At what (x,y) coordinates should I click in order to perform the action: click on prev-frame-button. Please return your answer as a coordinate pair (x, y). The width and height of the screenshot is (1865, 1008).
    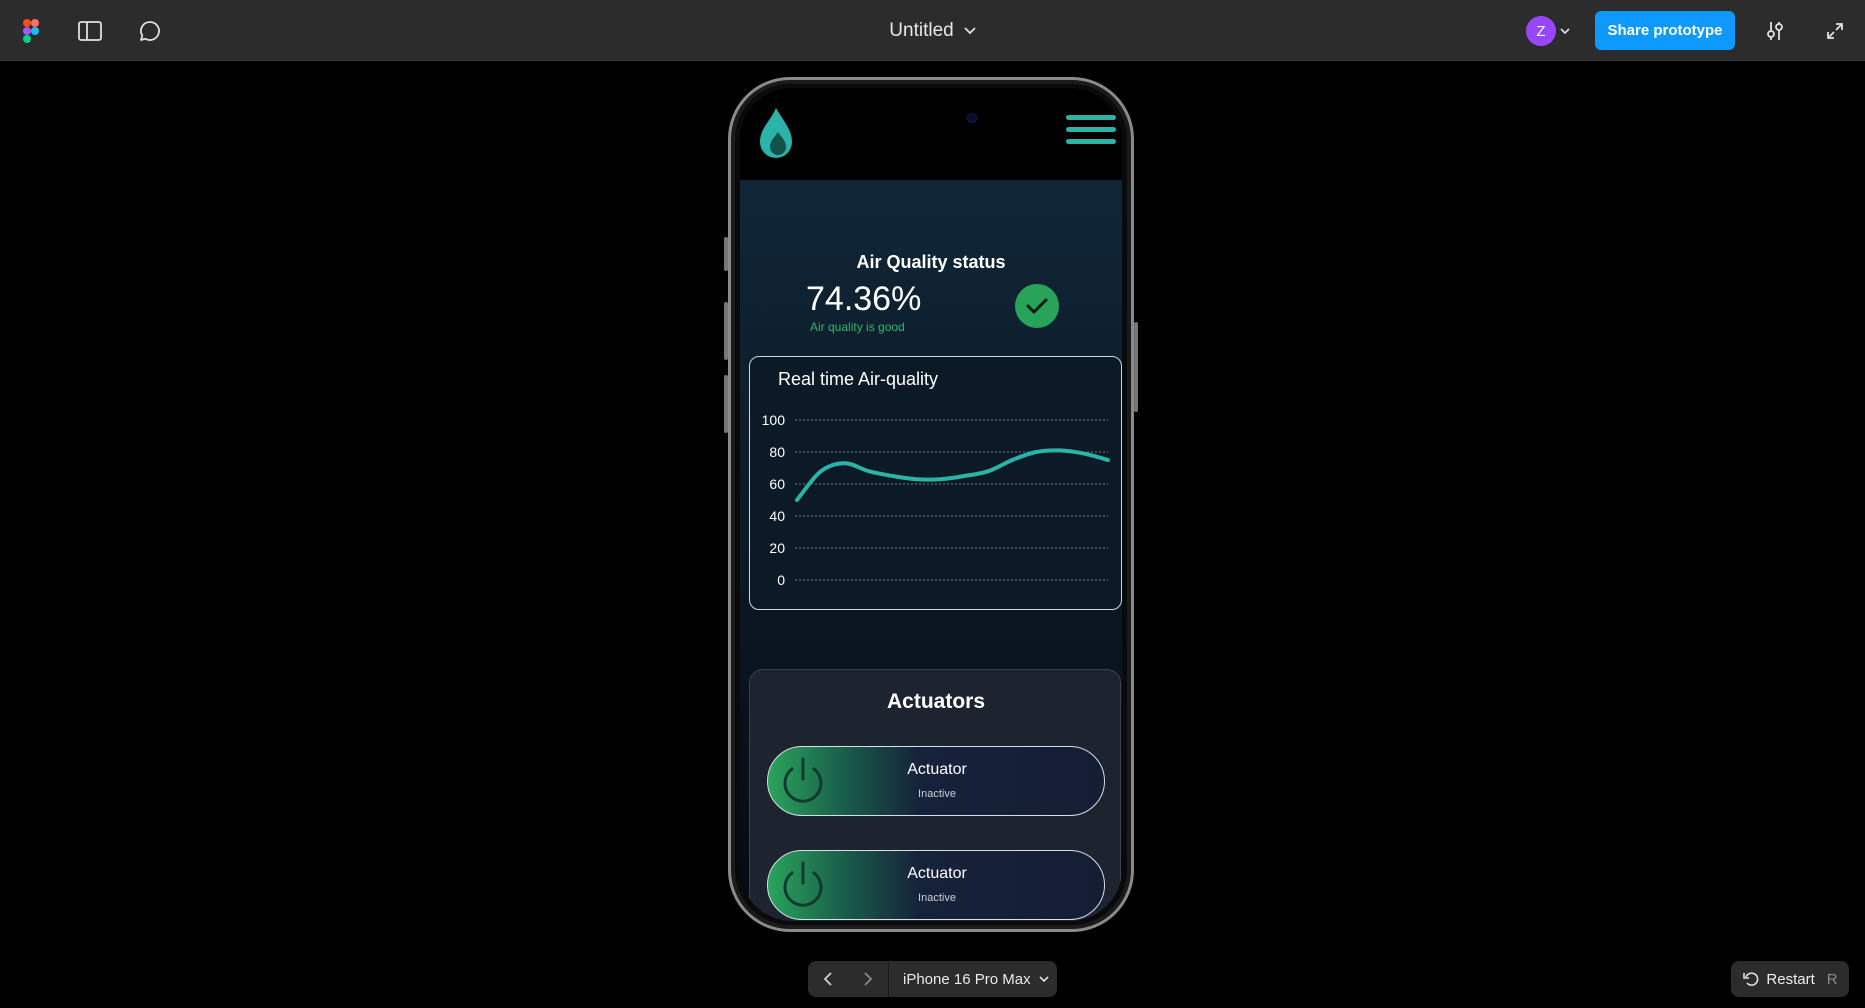
    Looking at the image, I should click on (828, 979).